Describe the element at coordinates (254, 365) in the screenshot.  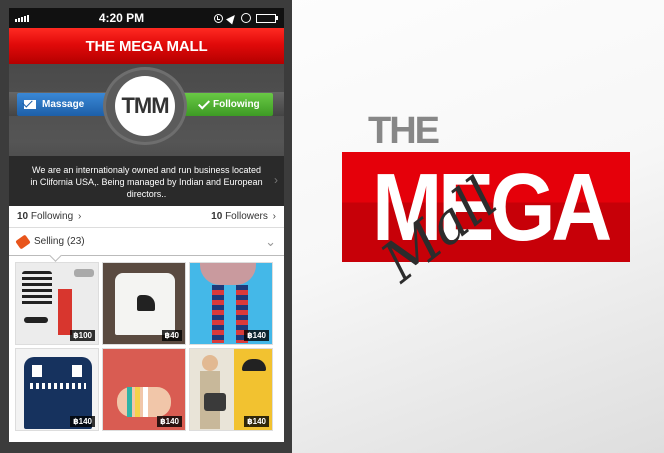
I see `hat-icon` at that location.